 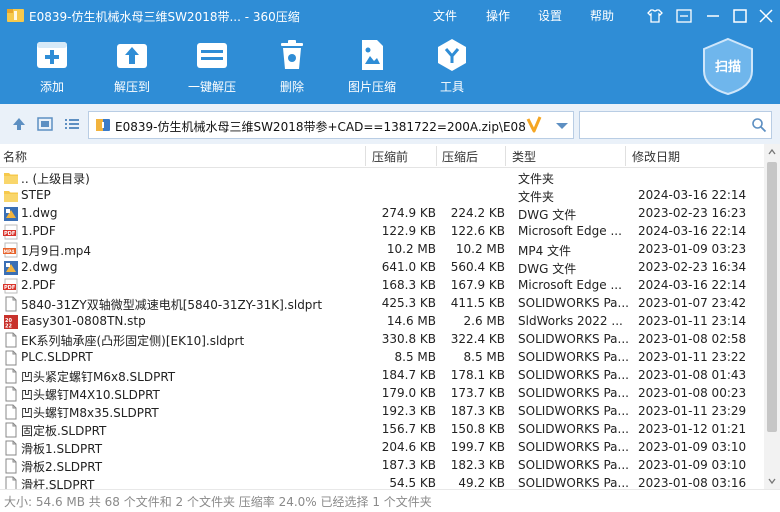 I want to click on file-modified: 2023-01-07 23:42, so click(x=692, y=303).